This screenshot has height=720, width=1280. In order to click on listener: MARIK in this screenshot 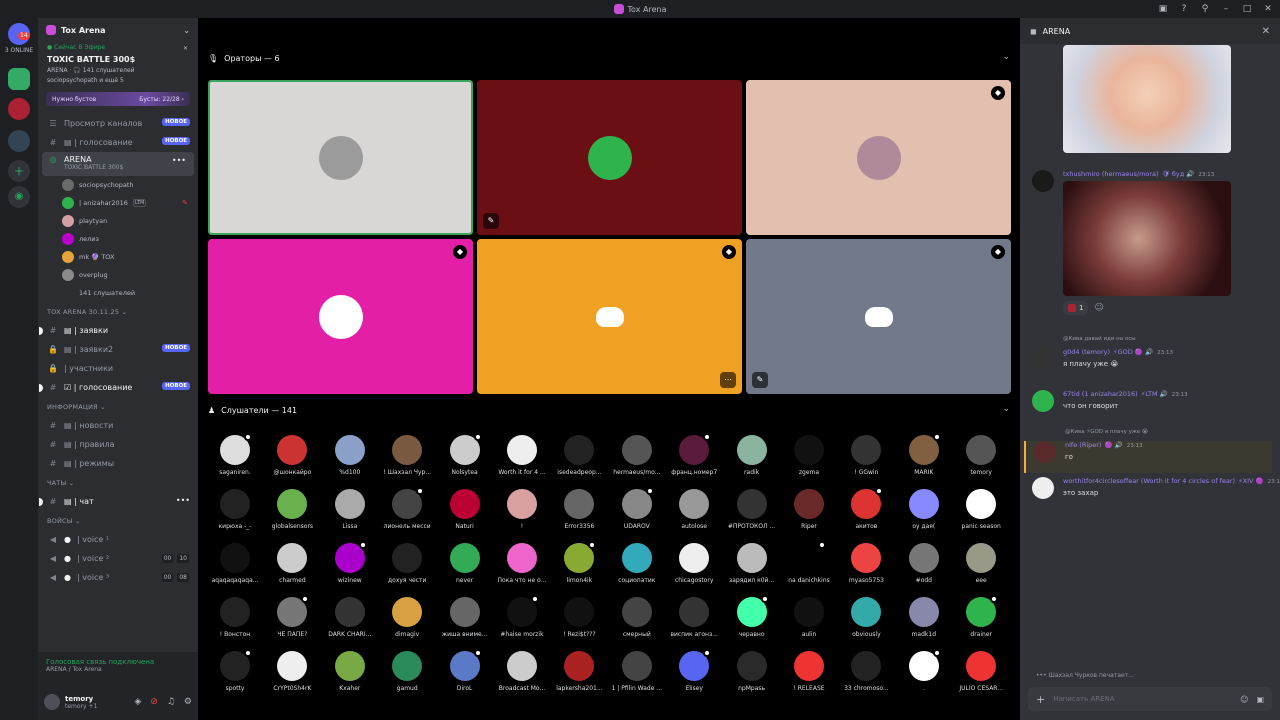, I will do `click(924, 454)`.